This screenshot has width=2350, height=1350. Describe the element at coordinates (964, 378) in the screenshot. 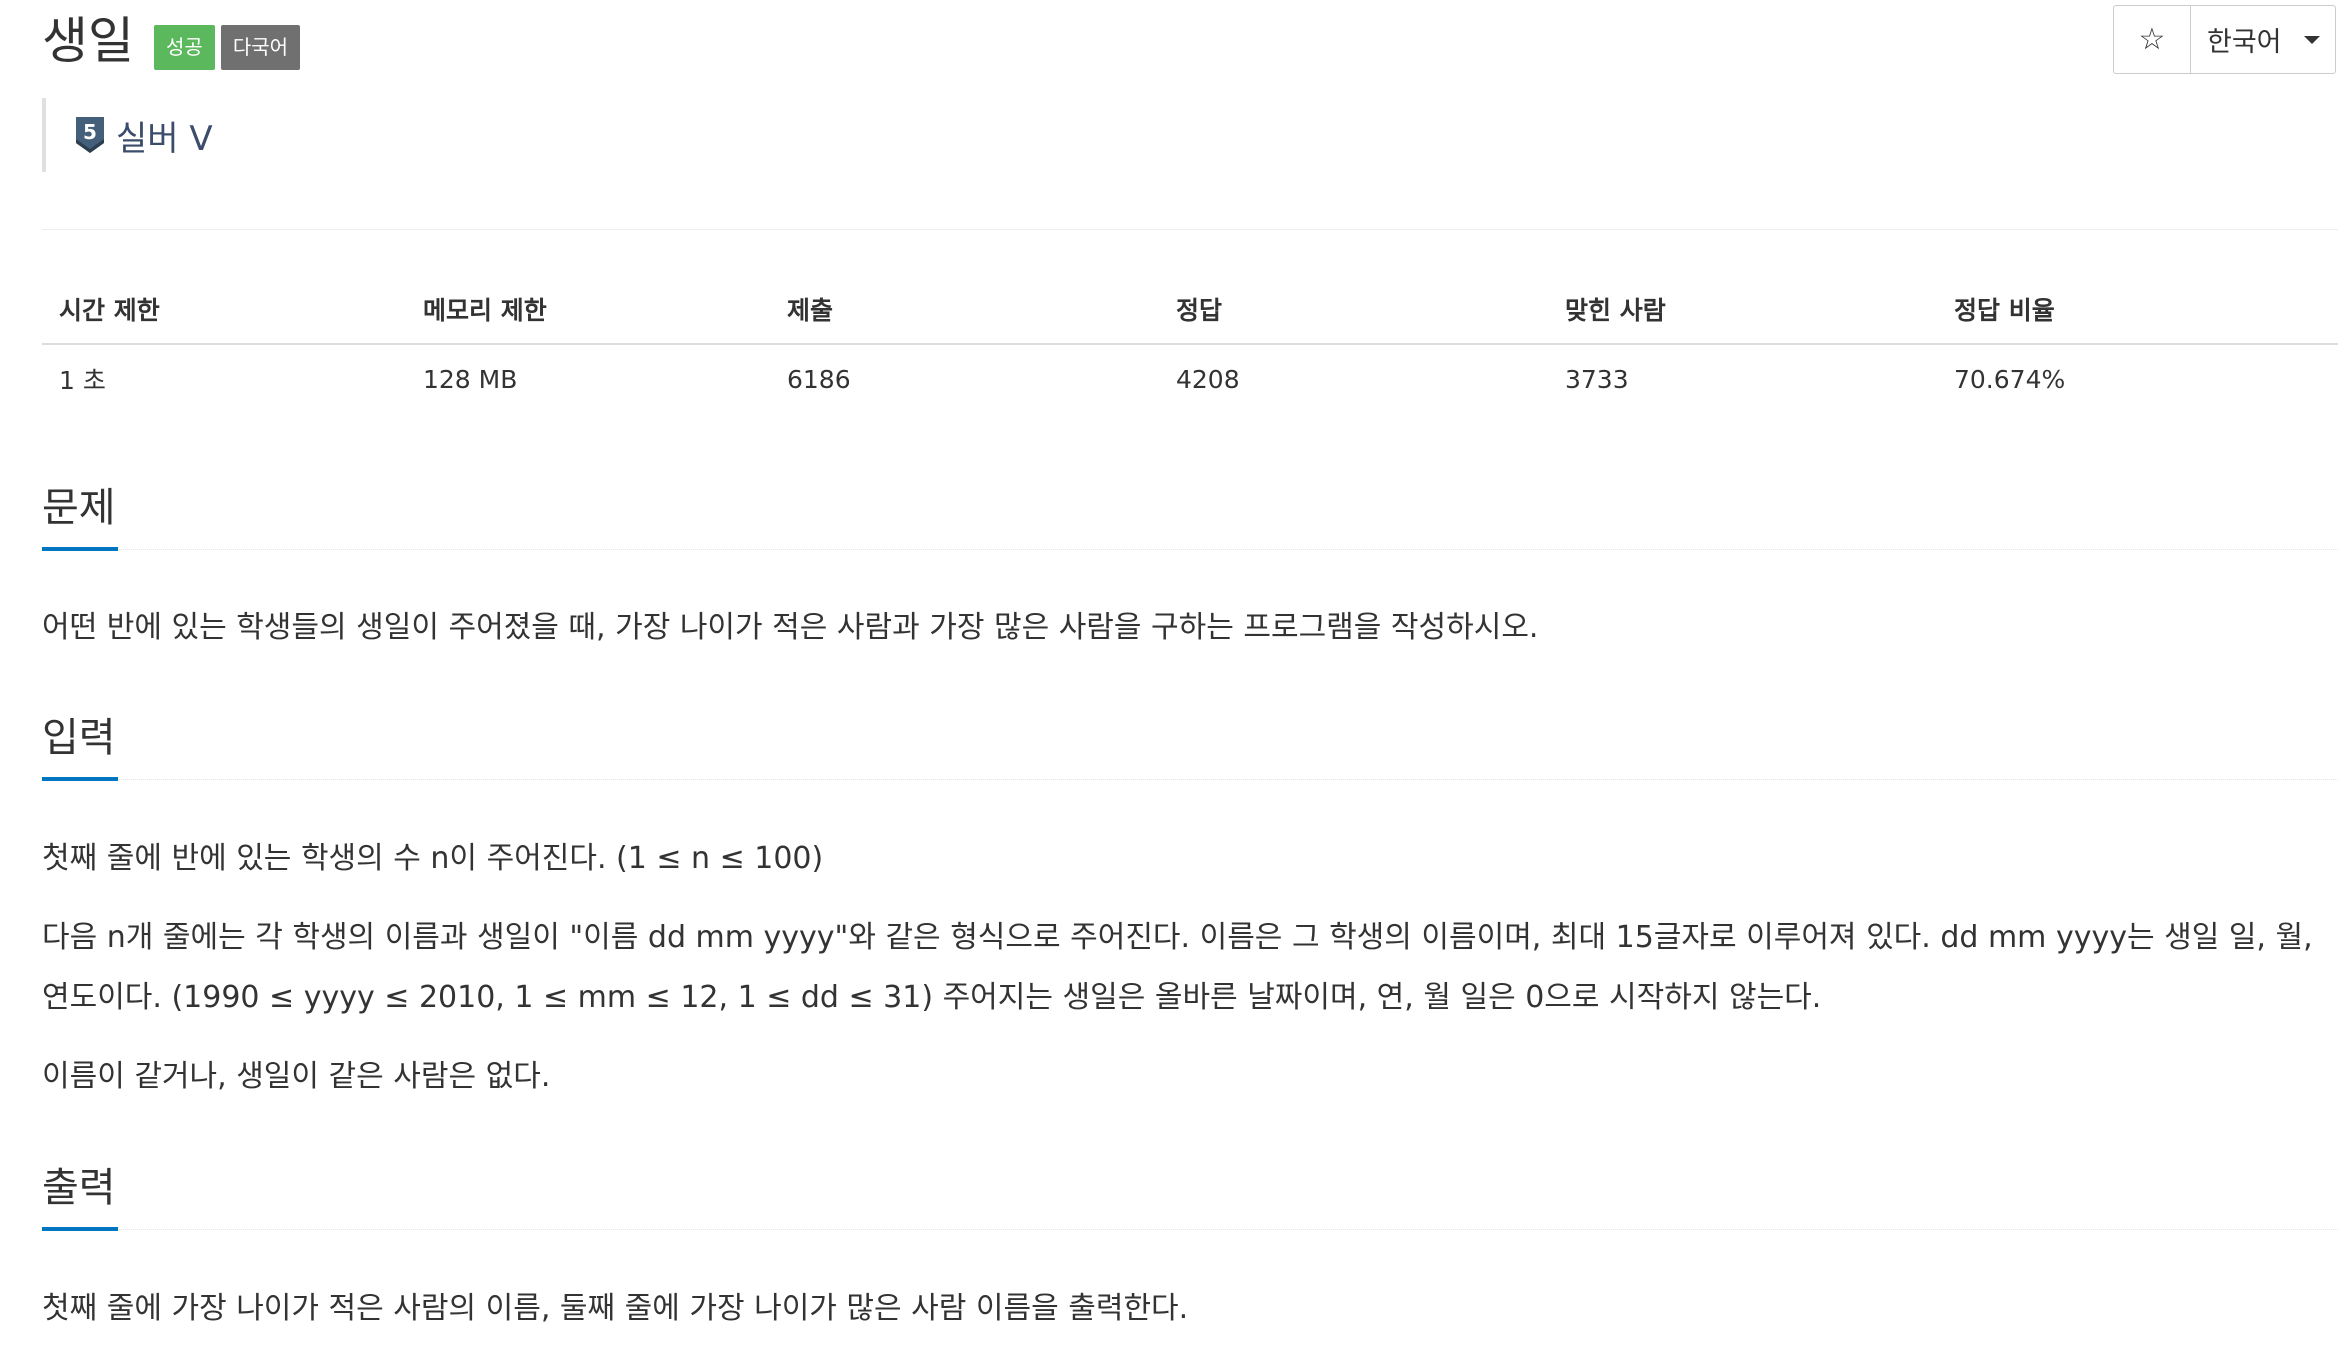

I see `submissions-value: 6186` at that location.